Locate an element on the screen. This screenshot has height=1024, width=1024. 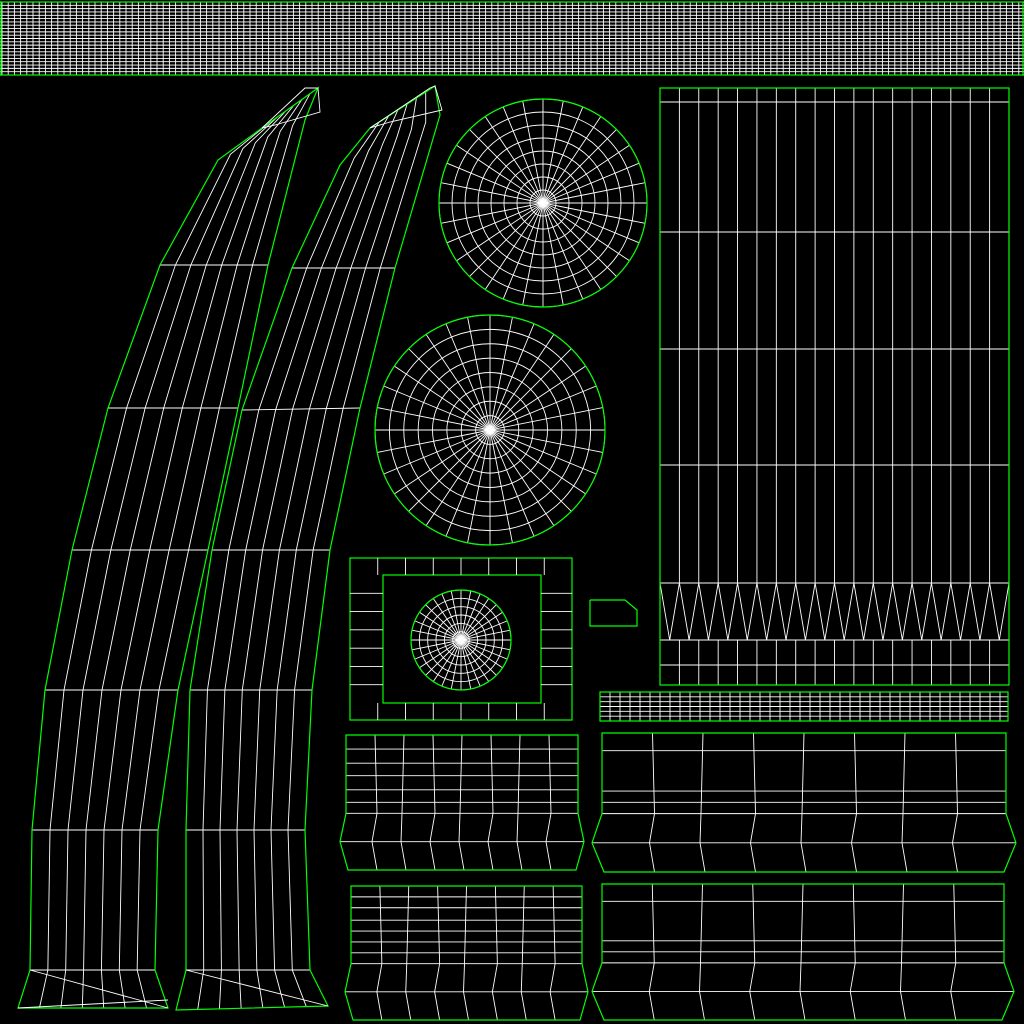
radial-disc-middle is located at coordinates (490, 430).